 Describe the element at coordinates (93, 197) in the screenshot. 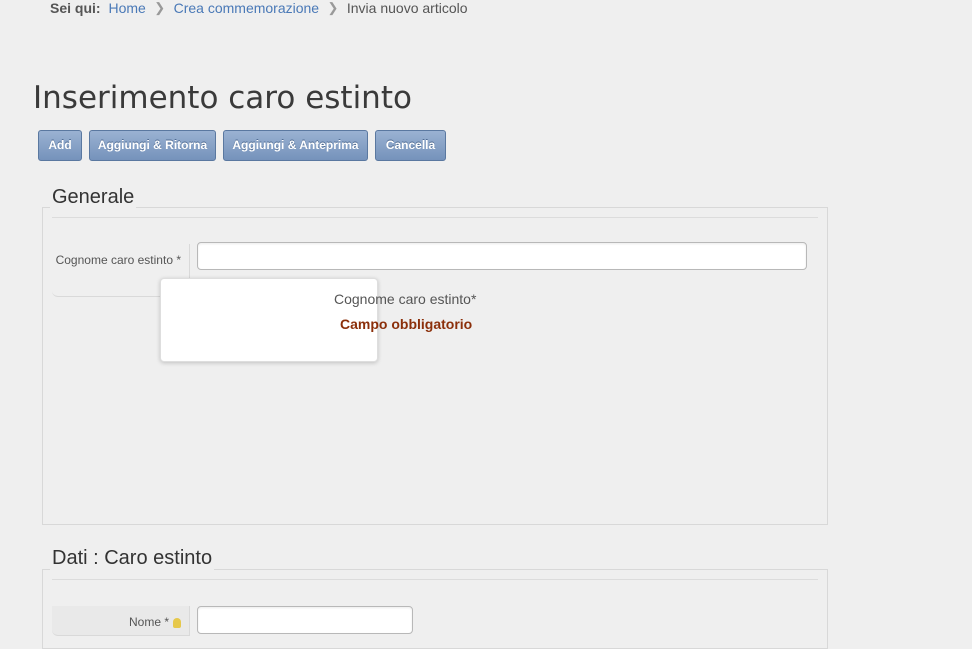

I see `fieldset-generale-legend: Generale` at that location.